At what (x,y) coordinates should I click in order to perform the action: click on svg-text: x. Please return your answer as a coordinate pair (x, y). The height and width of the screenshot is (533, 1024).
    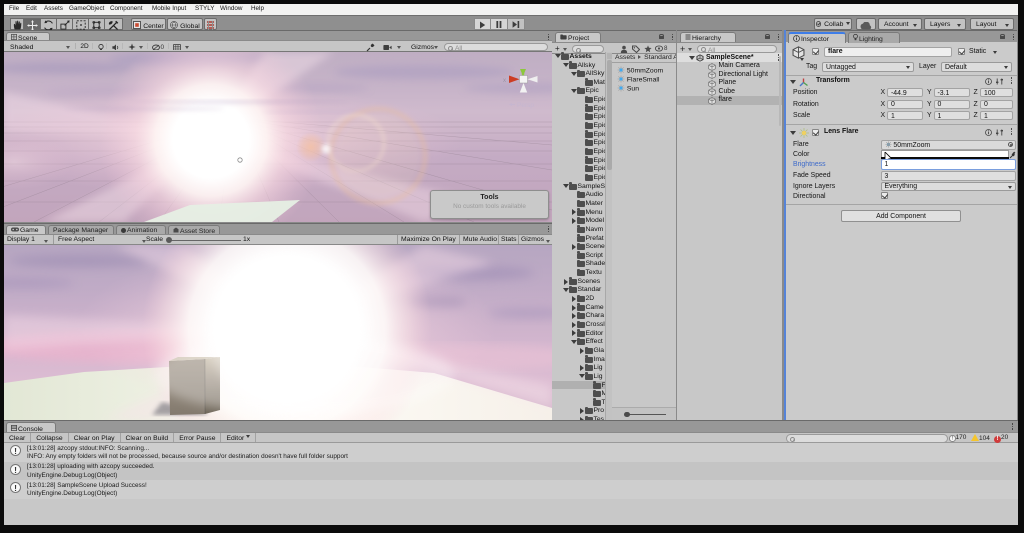
    Looking at the image, I should click on (504, 81).